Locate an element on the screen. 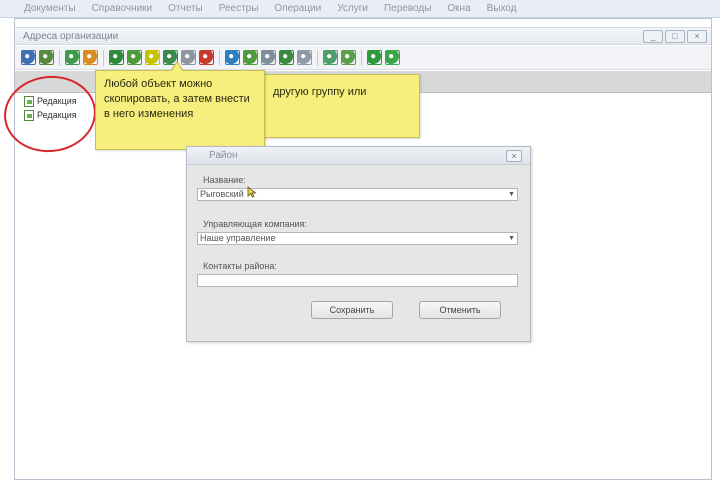 Image resolution: width=720 pixels, height=480 pixels. district-contacts-input is located at coordinates (357, 280).